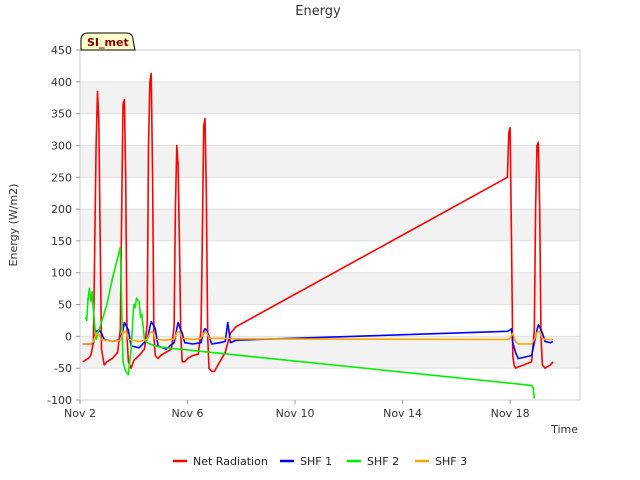 The image size is (640, 480). What do you see at coordinates (63, 368) in the screenshot?
I see `y-tick-label: -50` at bounding box center [63, 368].